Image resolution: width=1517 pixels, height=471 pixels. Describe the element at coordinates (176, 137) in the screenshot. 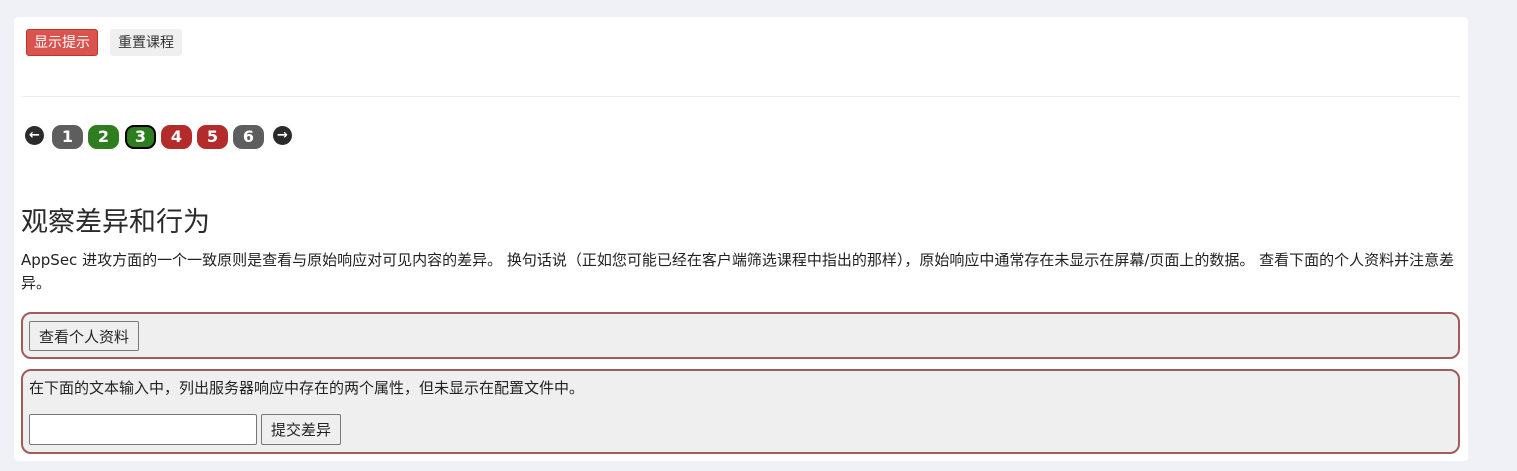

I see `page-link-4: 4` at that location.